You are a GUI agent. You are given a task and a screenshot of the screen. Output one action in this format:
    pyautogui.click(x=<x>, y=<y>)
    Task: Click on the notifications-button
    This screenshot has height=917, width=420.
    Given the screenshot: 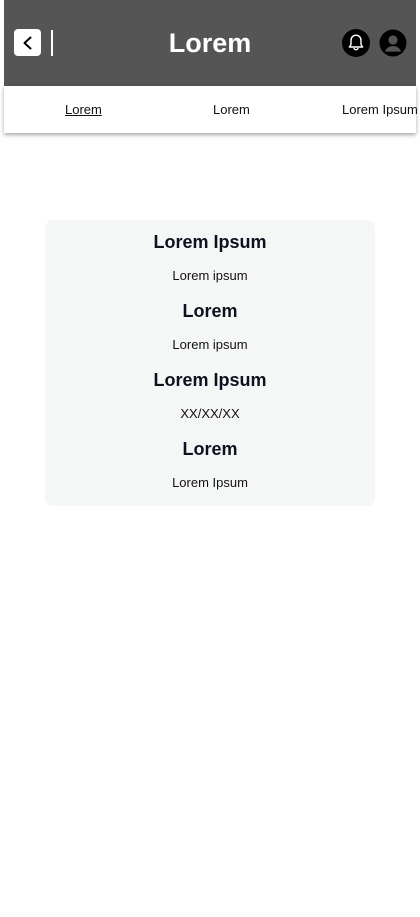 What is the action you would take?
    pyautogui.click(x=356, y=43)
    